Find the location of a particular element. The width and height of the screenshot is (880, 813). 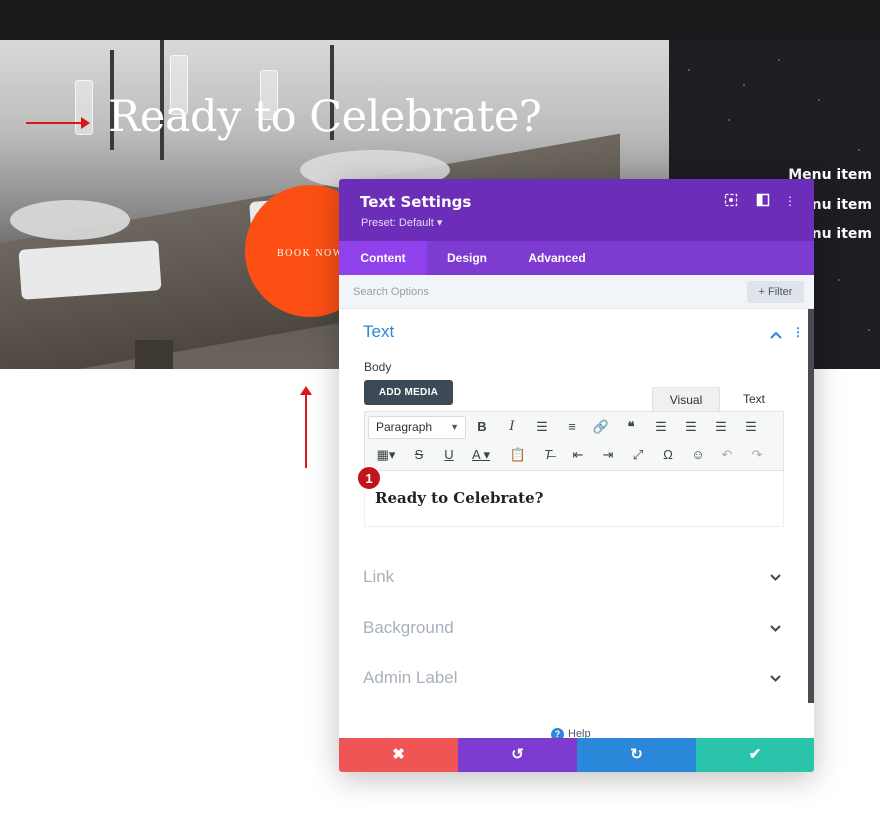

outdent-icon: ⇤ is located at coordinates (578, 455).